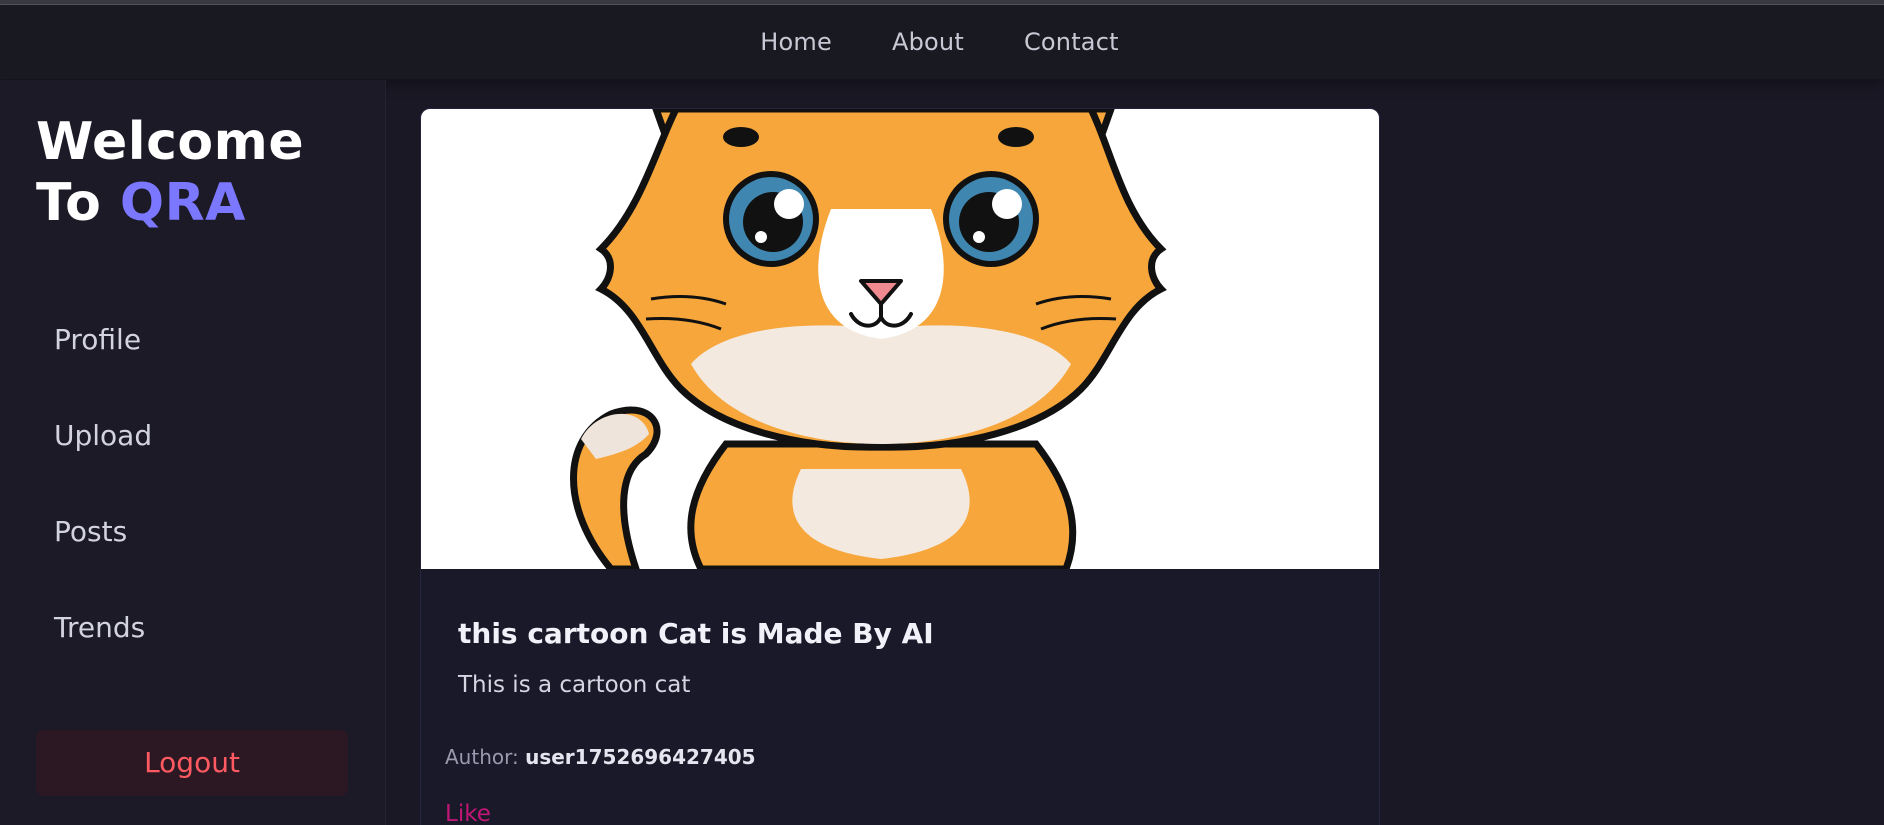  What do you see at coordinates (192, 763) in the screenshot?
I see `logout-button: Logout` at bounding box center [192, 763].